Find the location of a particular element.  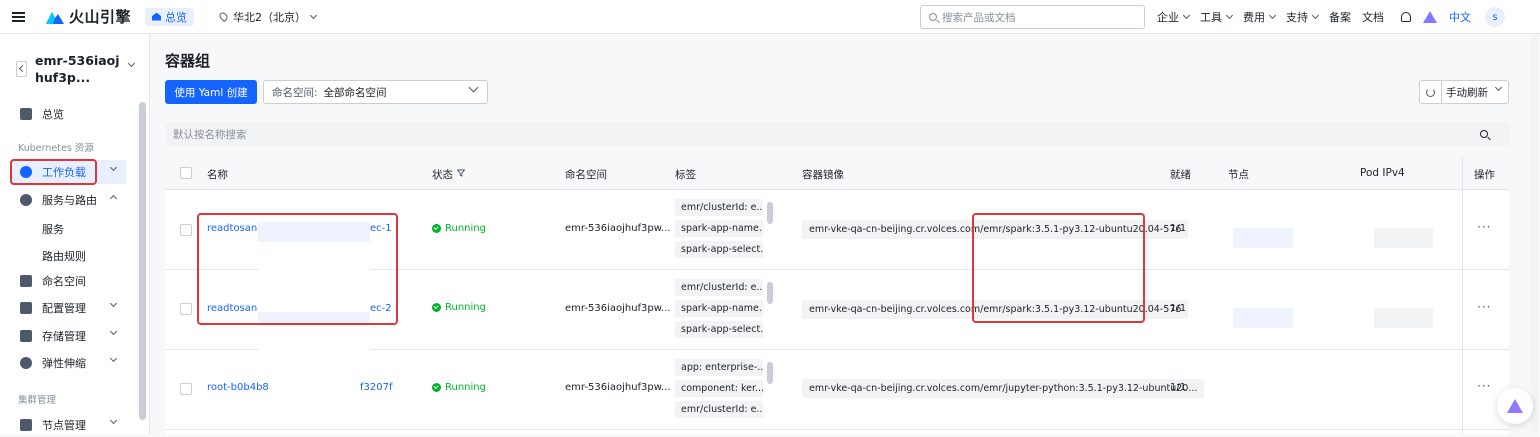

nav-enterprise: 企业 is located at coordinates (1174, 17).